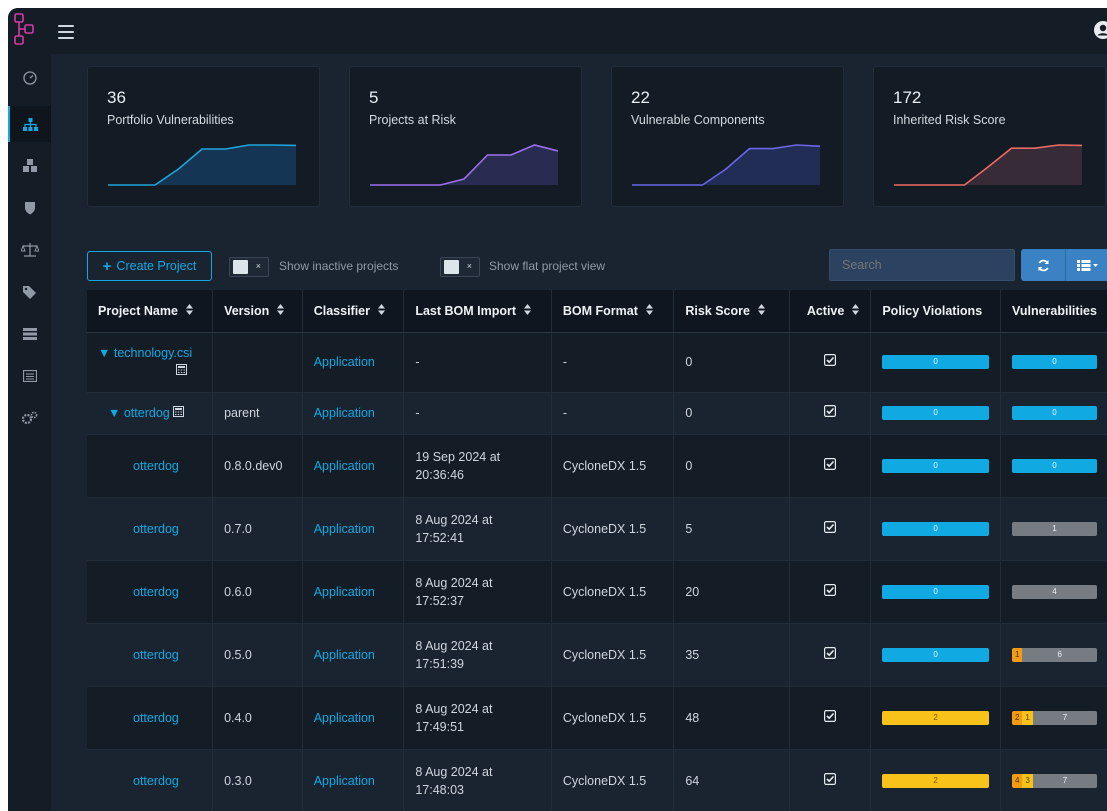  Describe the element at coordinates (477, 311) in the screenshot. I see `column-header: Last BOM Import` at that location.